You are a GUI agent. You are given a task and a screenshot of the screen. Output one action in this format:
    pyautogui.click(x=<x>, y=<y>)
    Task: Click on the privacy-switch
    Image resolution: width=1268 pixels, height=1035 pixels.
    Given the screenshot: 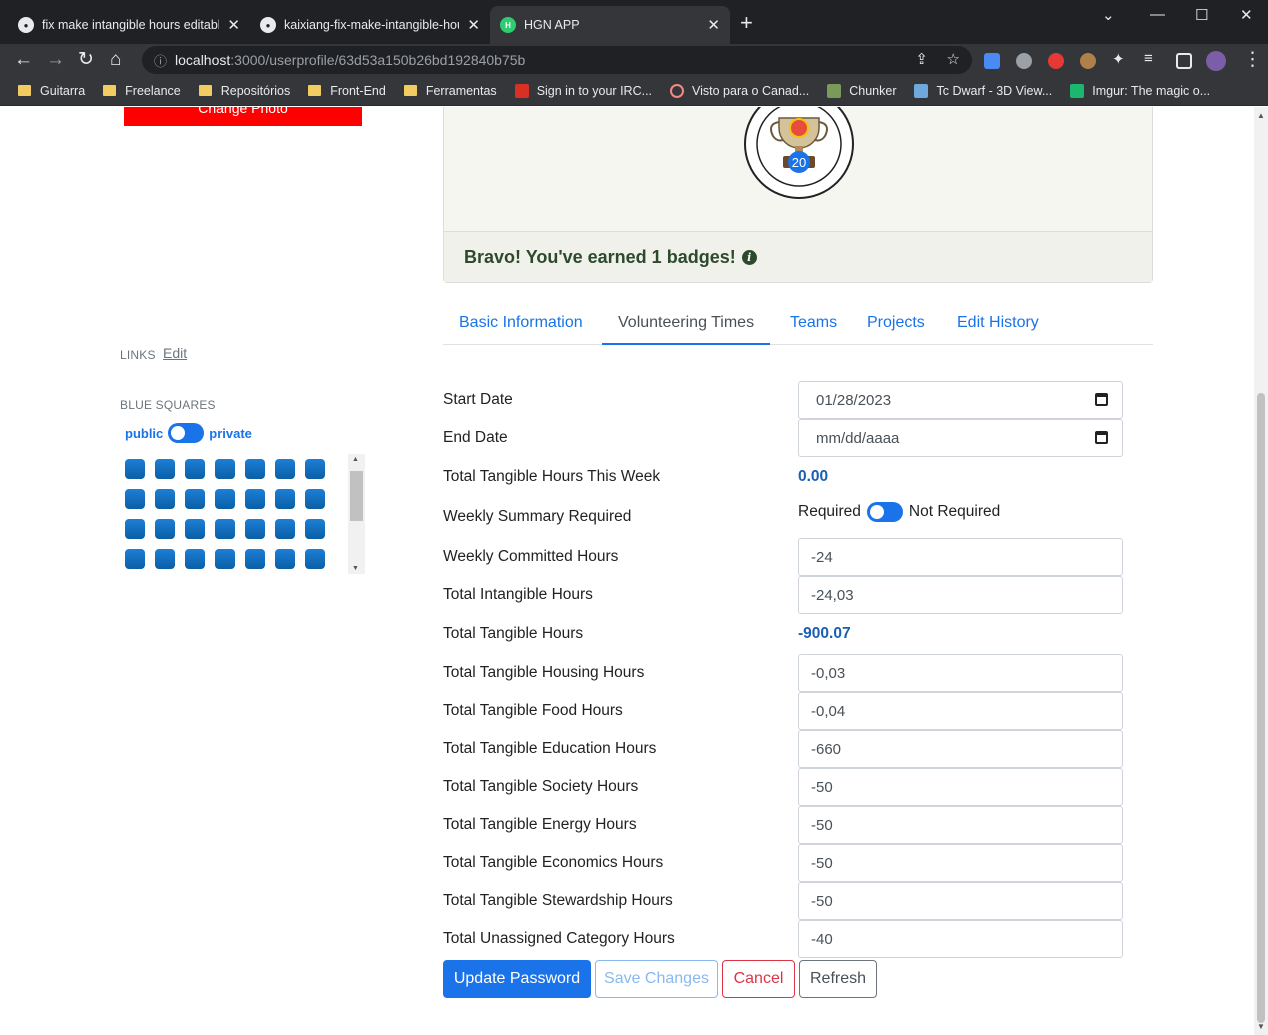 What is the action you would take?
    pyautogui.click(x=186, y=433)
    